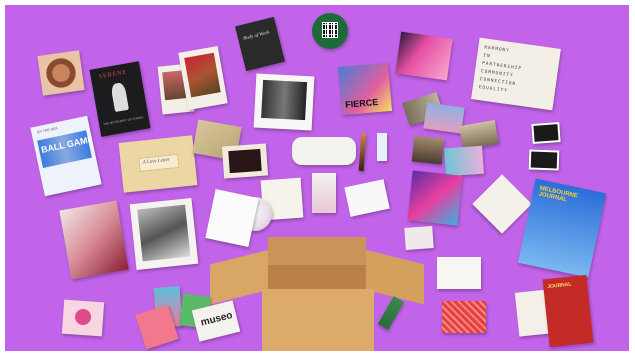  What do you see at coordinates (324, 151) in the screenshot?
I see `pencil-case` at bounding box center [324, 151].